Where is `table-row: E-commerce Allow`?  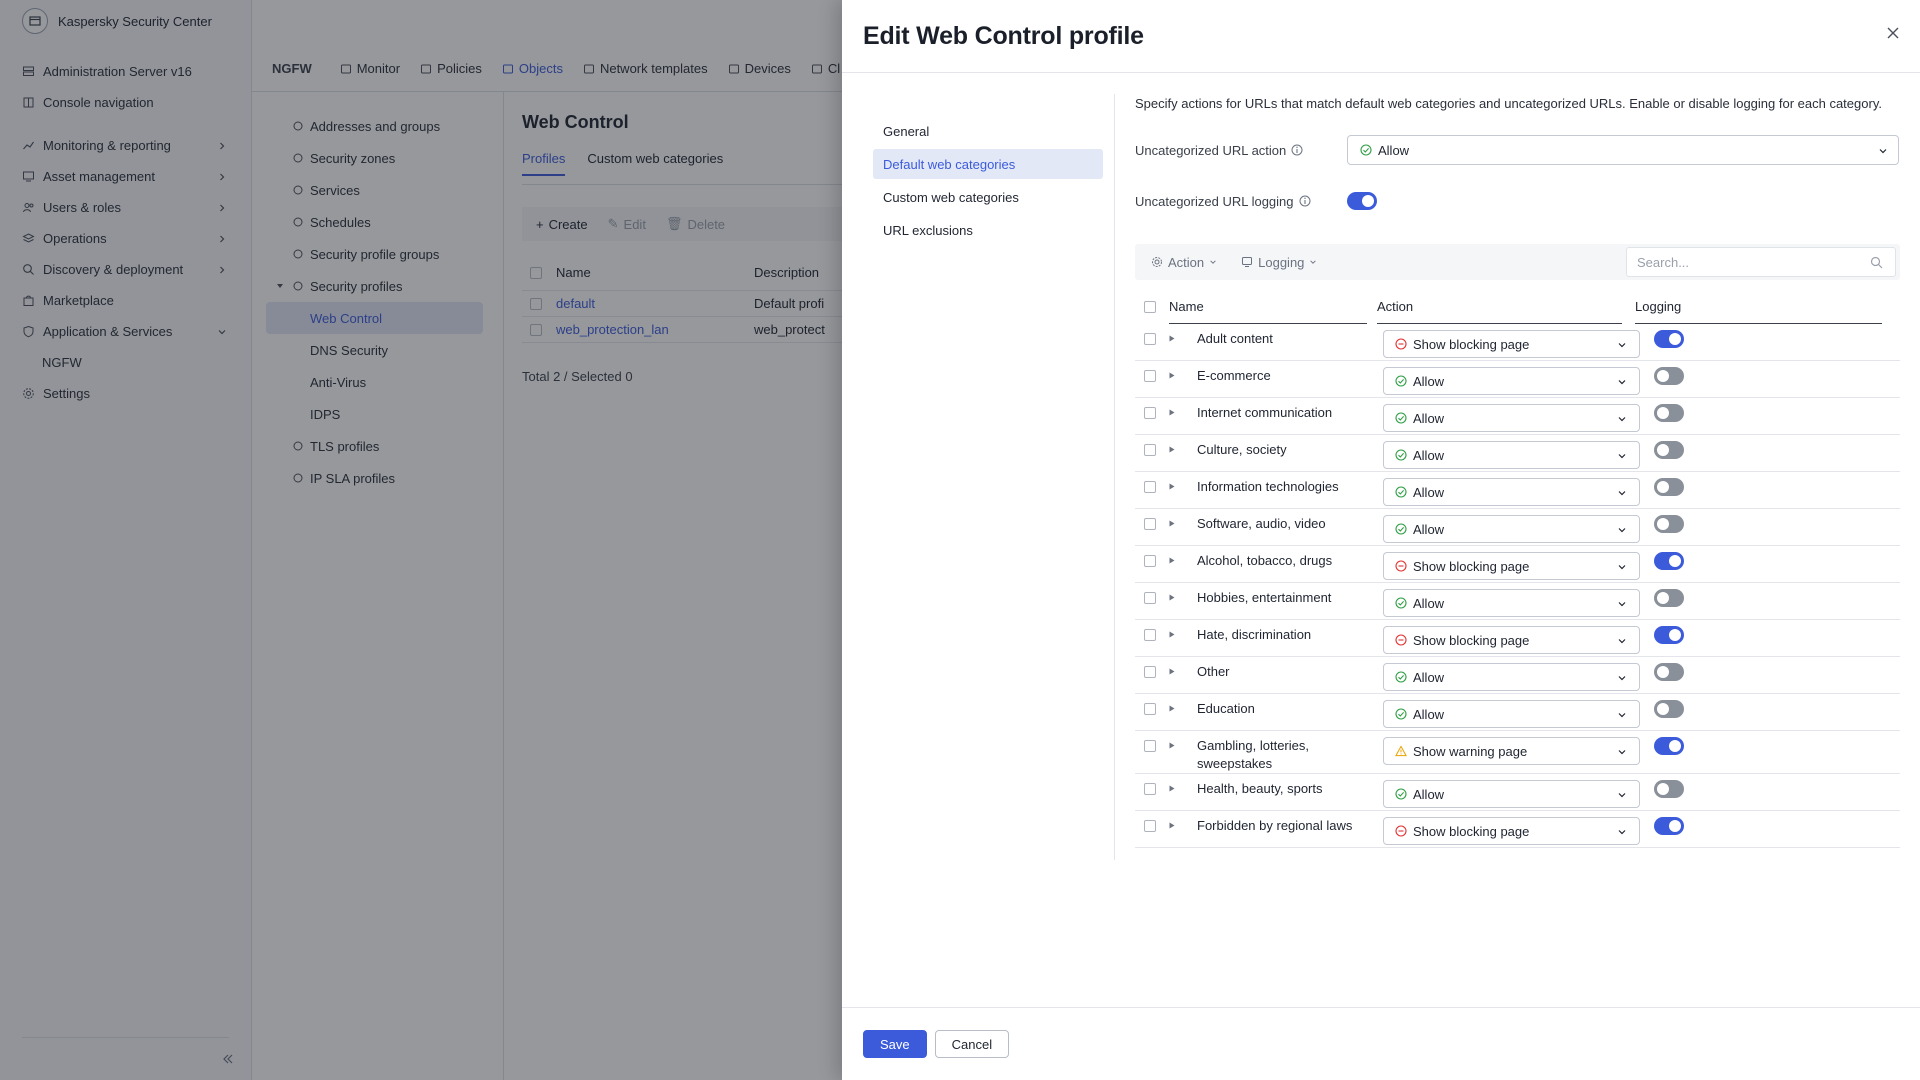 table-row: E-commerce Allow is located at coordinates (1517, 379).